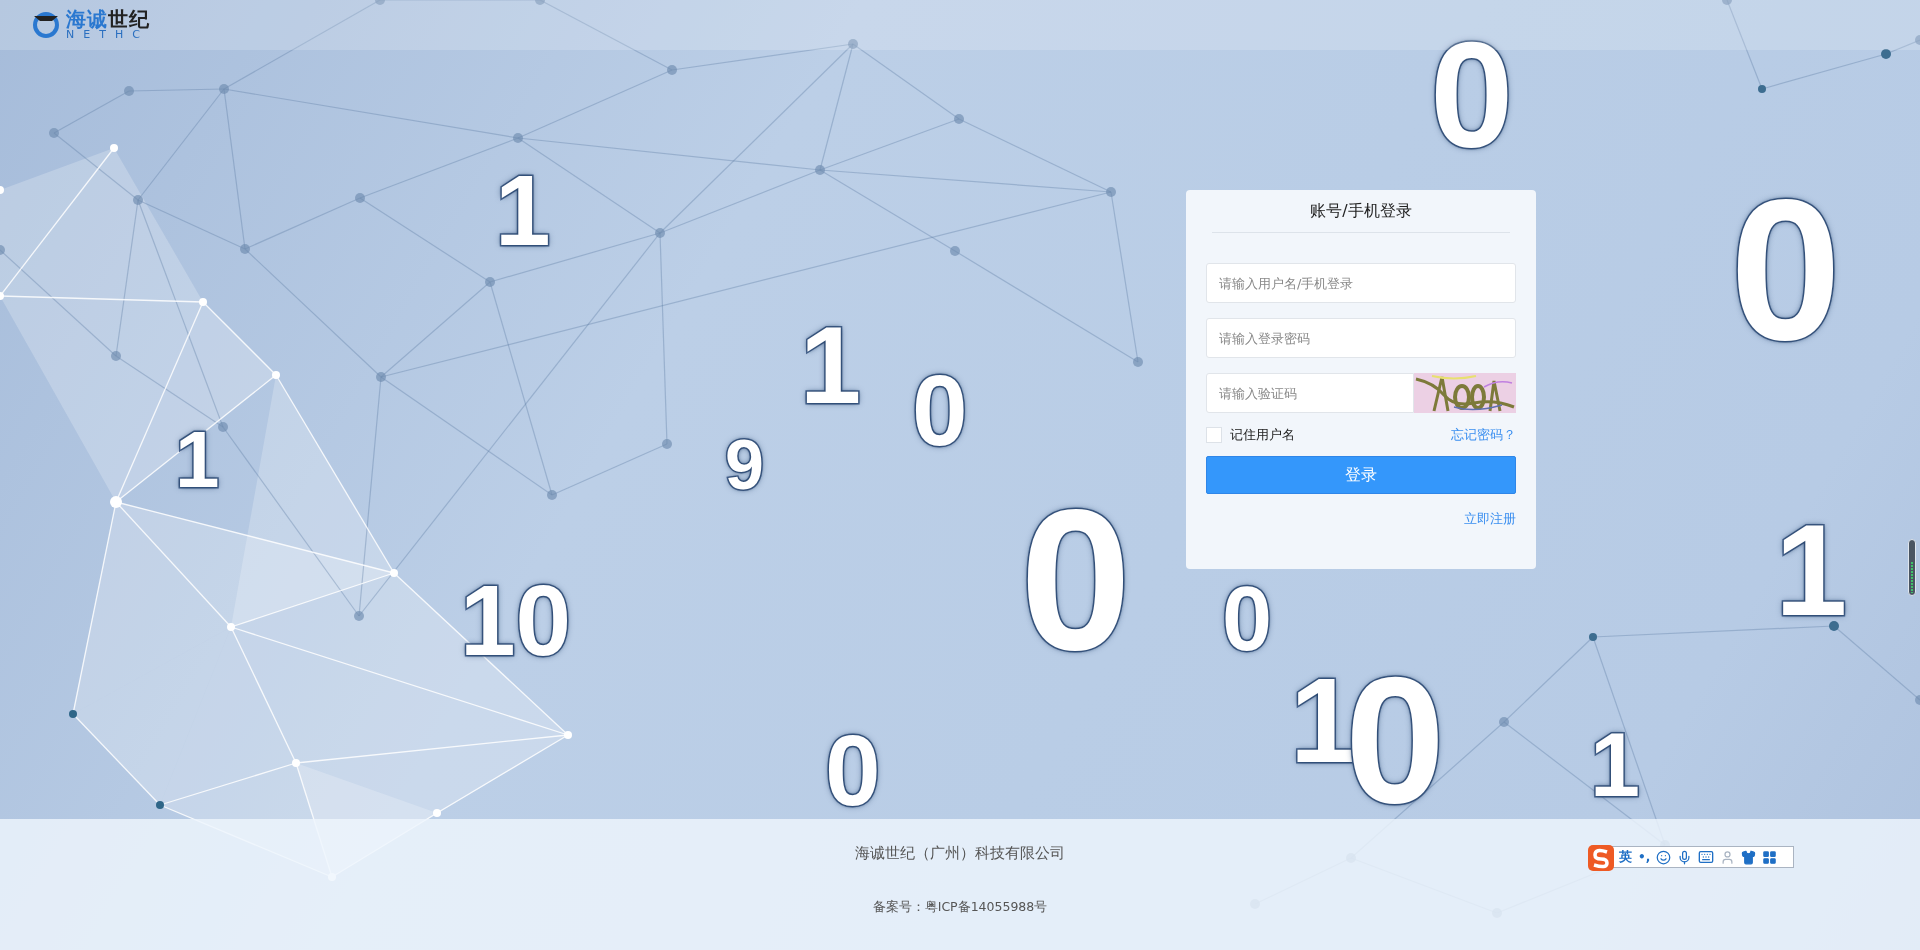 This screenshot has width=1920, height=950. Describe the element at coordinates (516, 620) in the screenshot. I see `background-digit: 10` at that location.